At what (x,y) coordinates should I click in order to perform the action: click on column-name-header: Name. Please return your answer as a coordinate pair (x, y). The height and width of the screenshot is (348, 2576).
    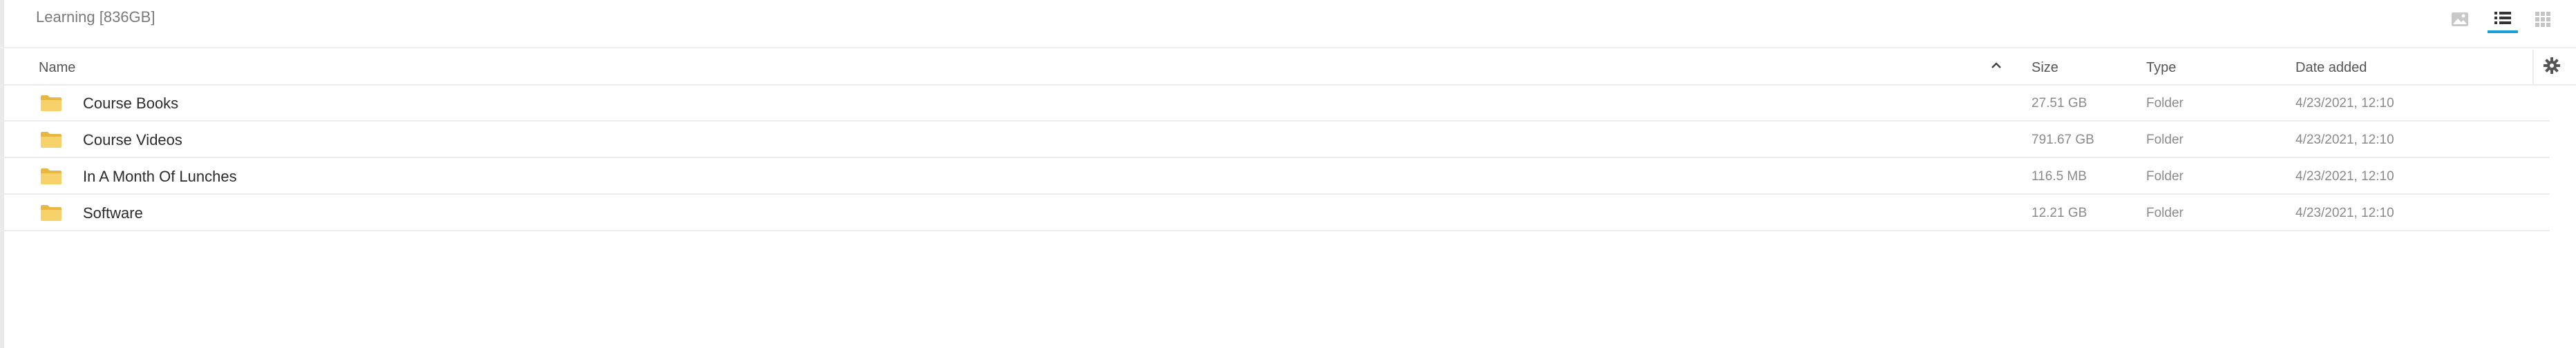
    Looking at the image, I should click on (57, 67).